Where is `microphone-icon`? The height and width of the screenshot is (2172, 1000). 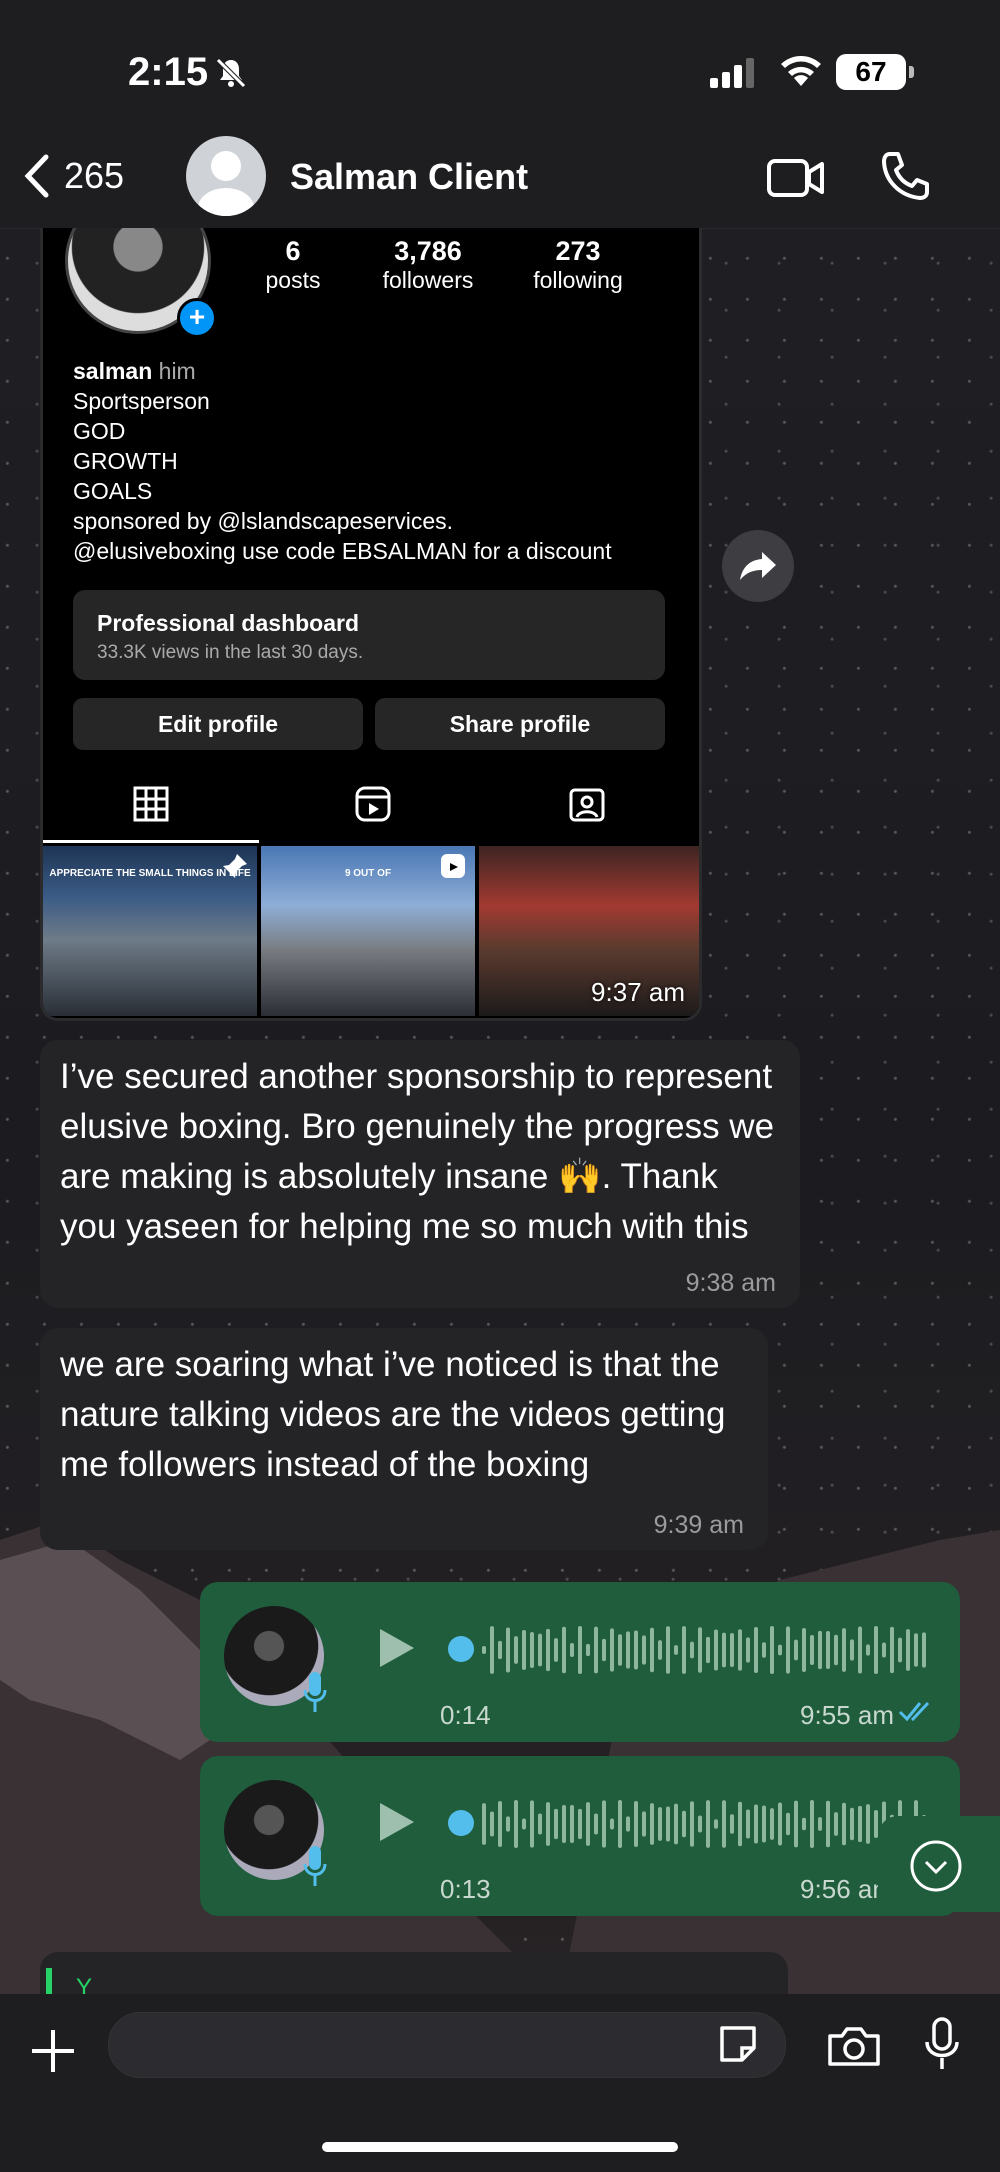 microphone-icon is located at coordinates (942, 2044).